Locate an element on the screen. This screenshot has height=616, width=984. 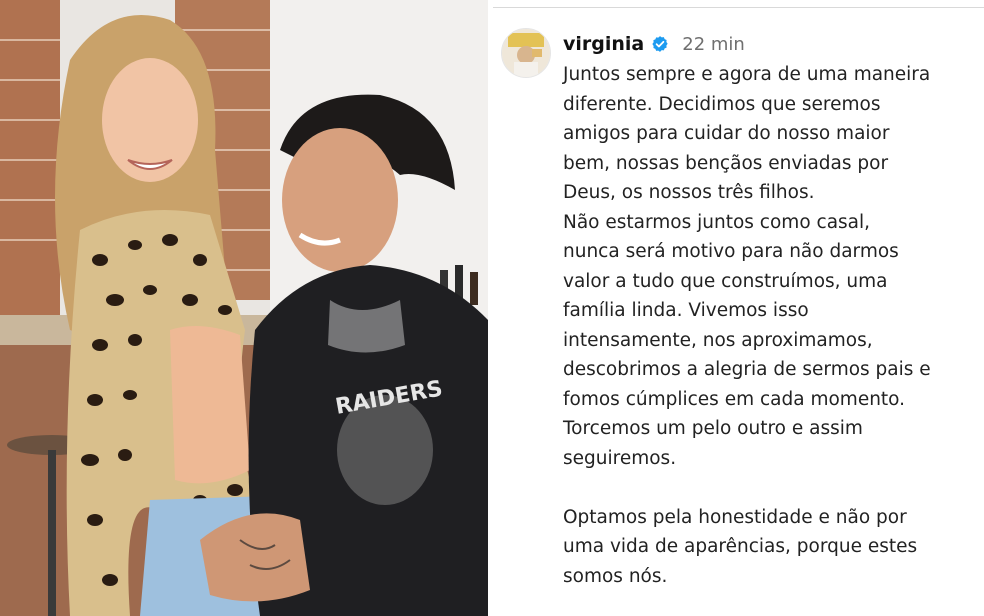
caption-line: fomos cúmplices em cada momento. is located at coordinates (734, 399).